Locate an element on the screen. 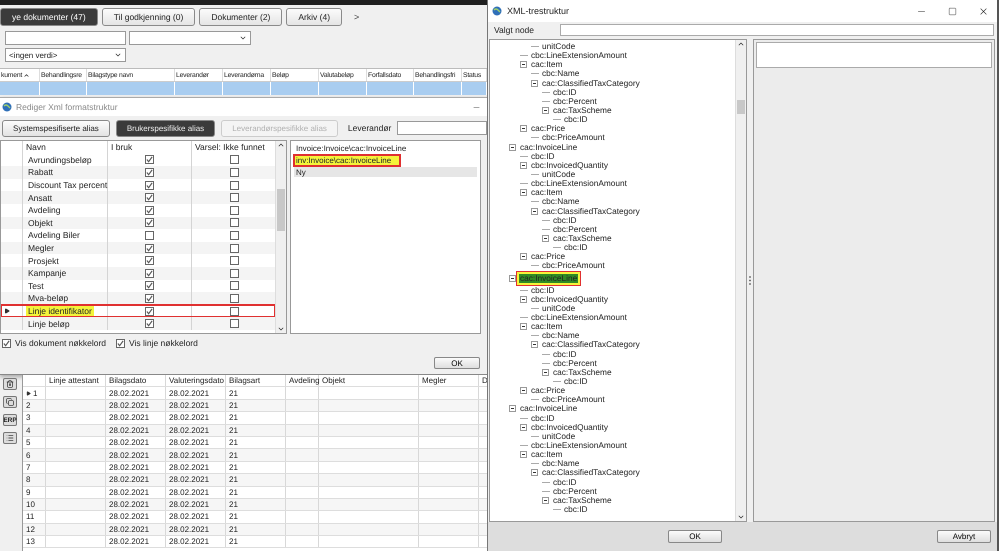  delete-button is located at coordinates (10, 384).